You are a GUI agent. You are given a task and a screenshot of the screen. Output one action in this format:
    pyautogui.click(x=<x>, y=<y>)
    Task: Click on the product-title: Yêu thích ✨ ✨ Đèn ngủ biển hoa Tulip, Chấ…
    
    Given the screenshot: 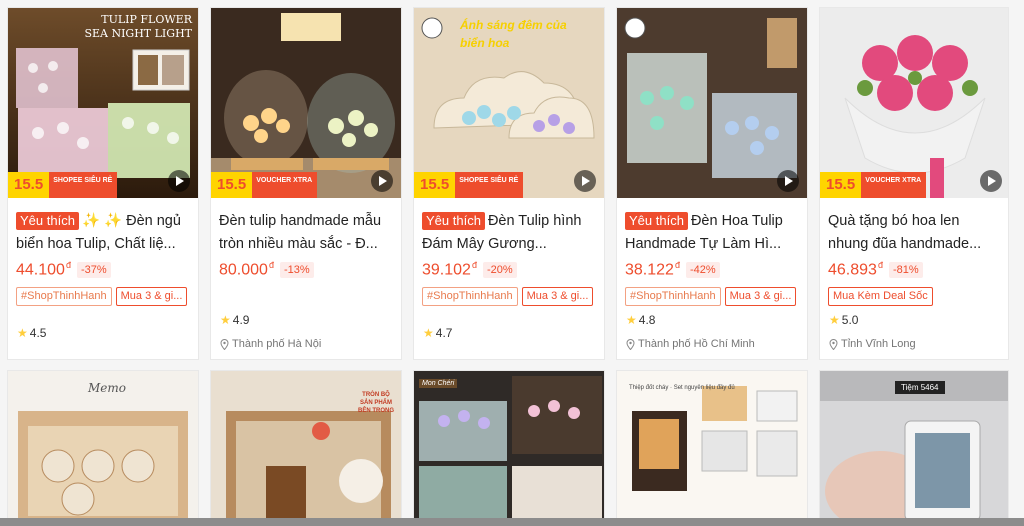 What is the action you would take?
    pyautogui.click(x=103, y=234)
    